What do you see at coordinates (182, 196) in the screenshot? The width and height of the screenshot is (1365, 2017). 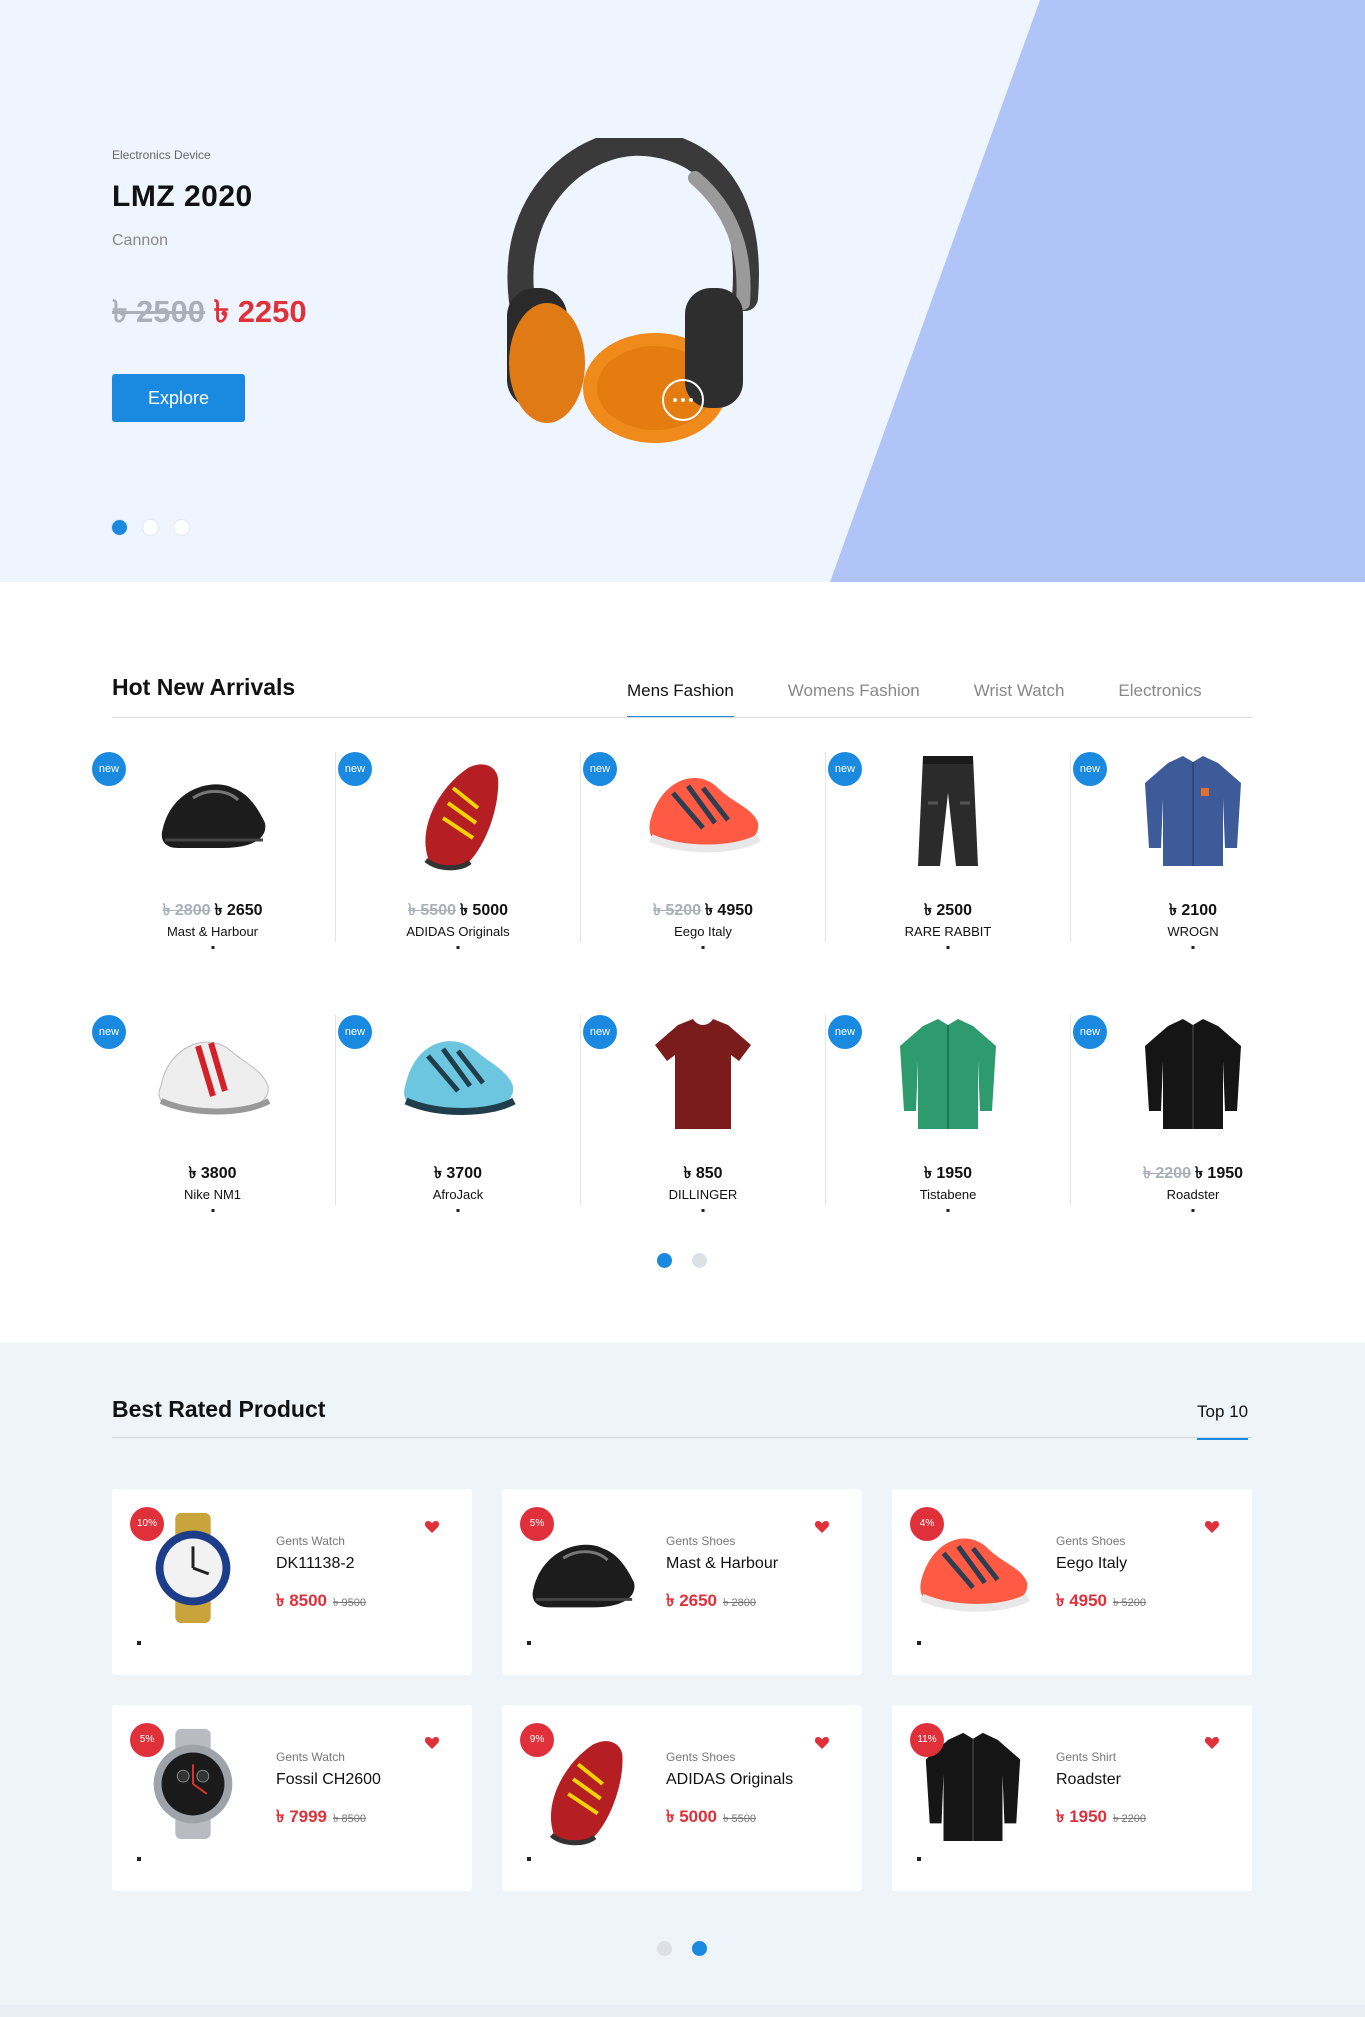 I see `hero-title: LMZ 2020` at bounding box center [182, 196].